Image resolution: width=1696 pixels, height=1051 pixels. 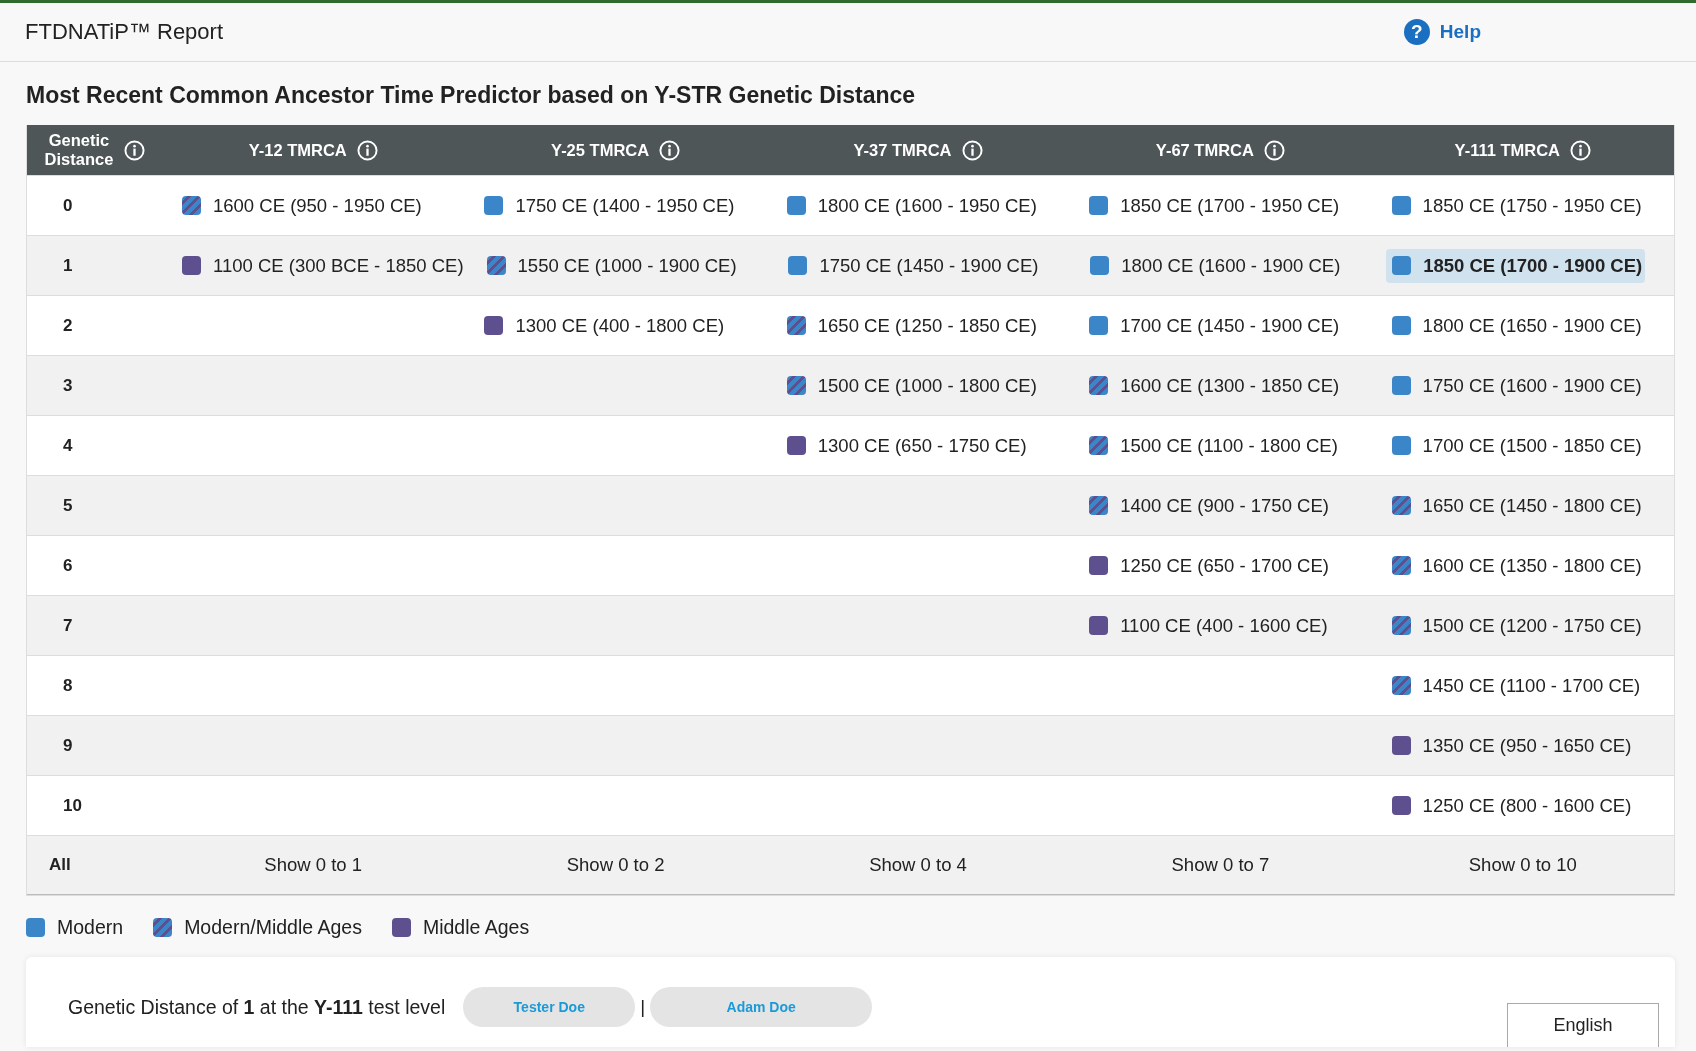 What do you see at coordinates (603, 325) in the screenshot?
I see `tmrca-entry: 1300 CE (400 - 1800 CE)` at bounding box center [603, 325].